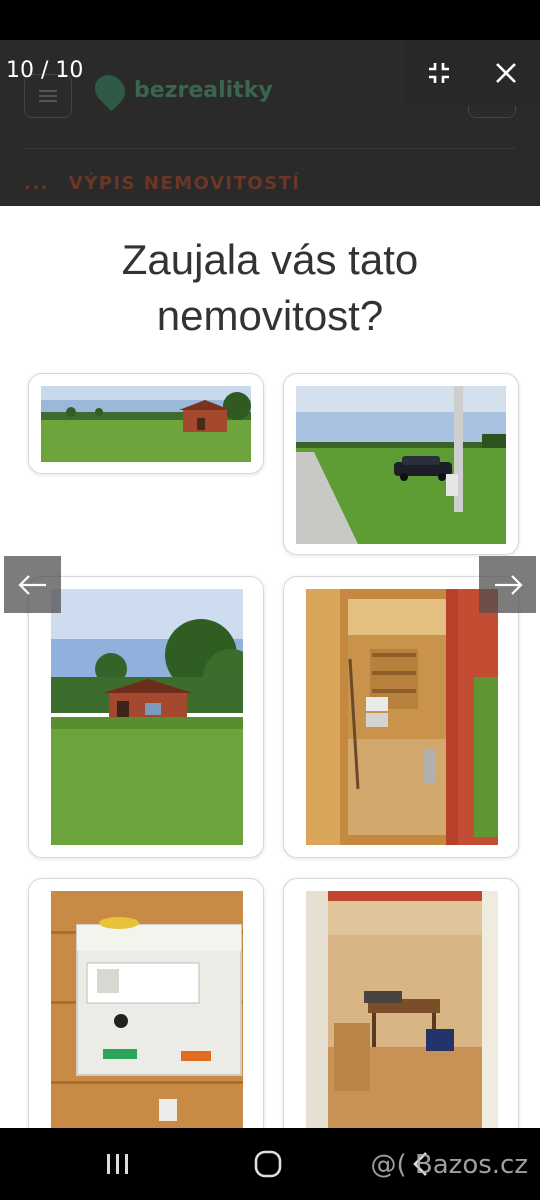  What do you see at coordinates (45, 70) in the screenshot?
I see `image-counter: 10 / 10` at bounding box center [45, 70].